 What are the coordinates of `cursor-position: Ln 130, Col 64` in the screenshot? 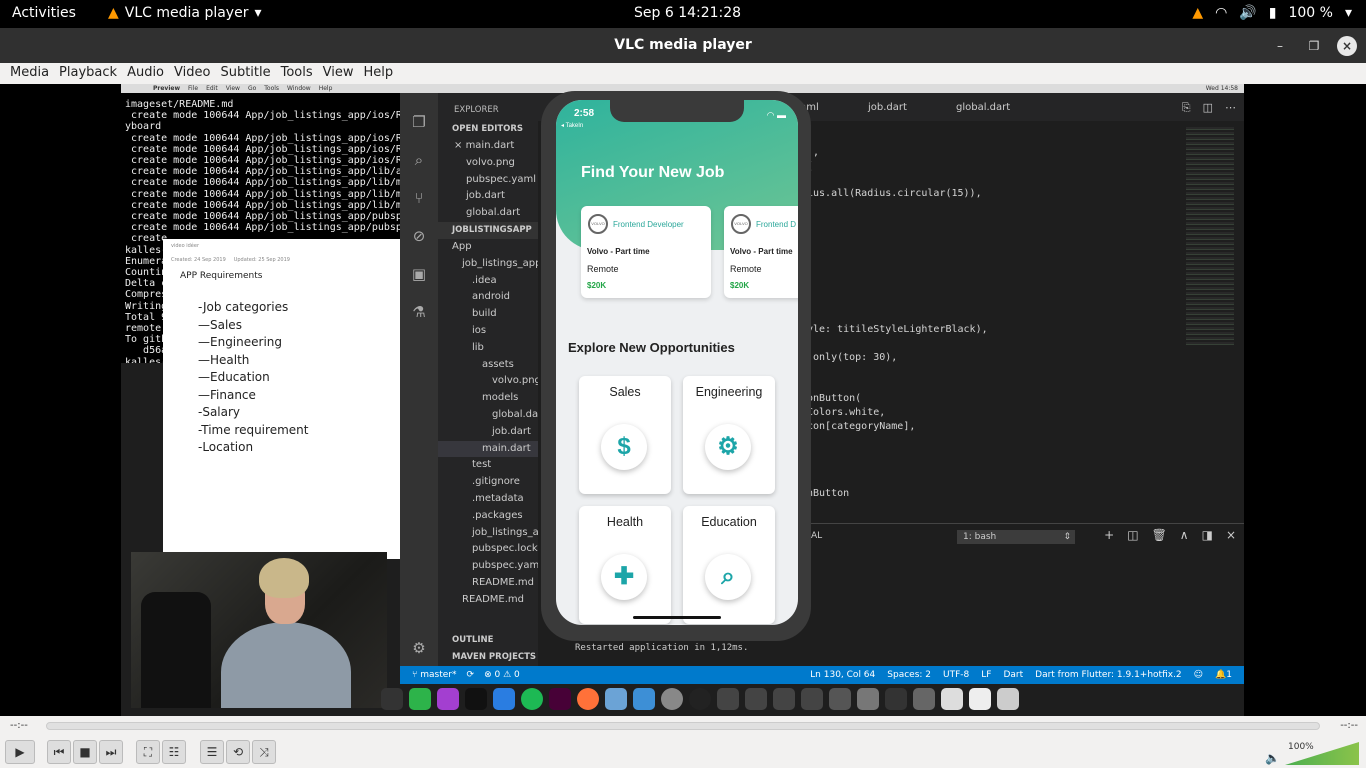 It's located at (842, 675).